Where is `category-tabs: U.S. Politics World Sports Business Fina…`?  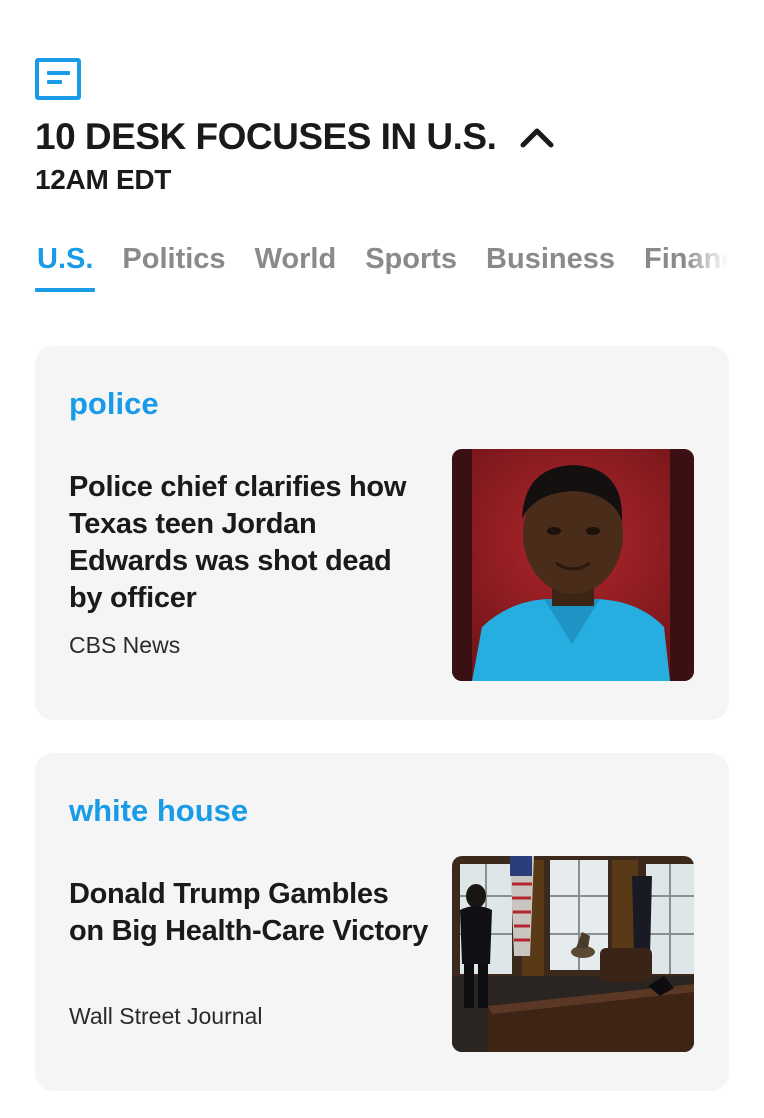
category-tabs: U.S. Politics World Sports Business Fina… is located at coordinates (364, 270).